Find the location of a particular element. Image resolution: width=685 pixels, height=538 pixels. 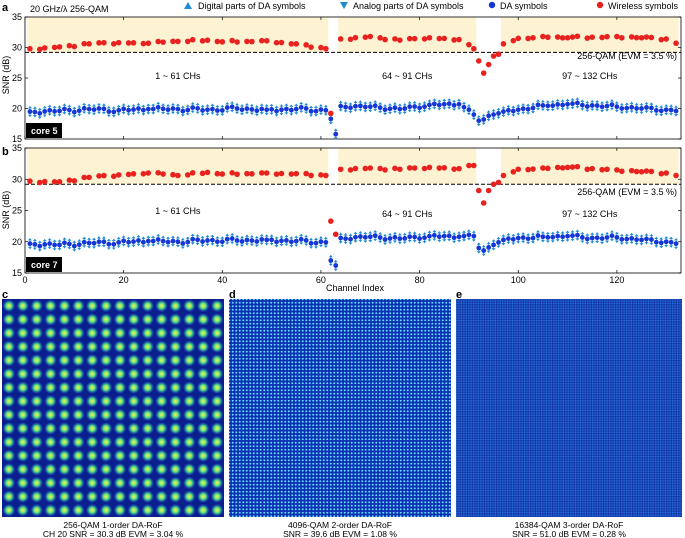

band-label: 1 ~ 61 CHs is located at coordinates (178, 76).